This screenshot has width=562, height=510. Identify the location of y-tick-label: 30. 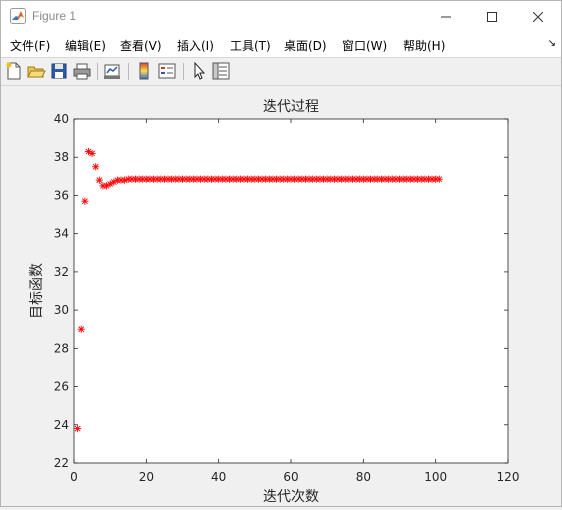
(61, 310).